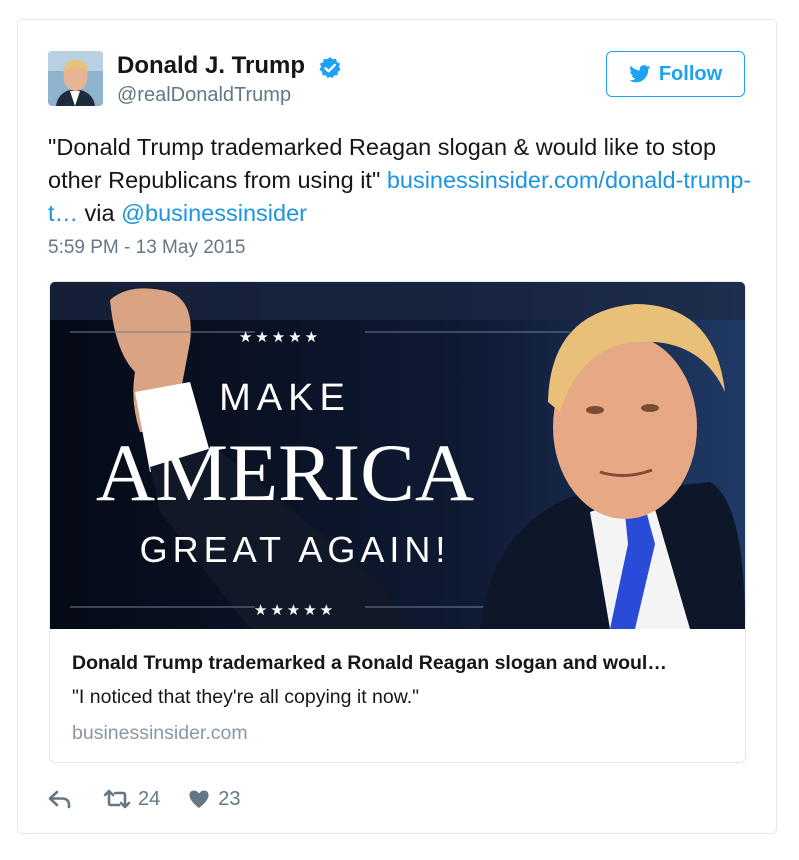 This screenshot has height=860, width=799. I want to click on reply-icon, so click(59, 799).